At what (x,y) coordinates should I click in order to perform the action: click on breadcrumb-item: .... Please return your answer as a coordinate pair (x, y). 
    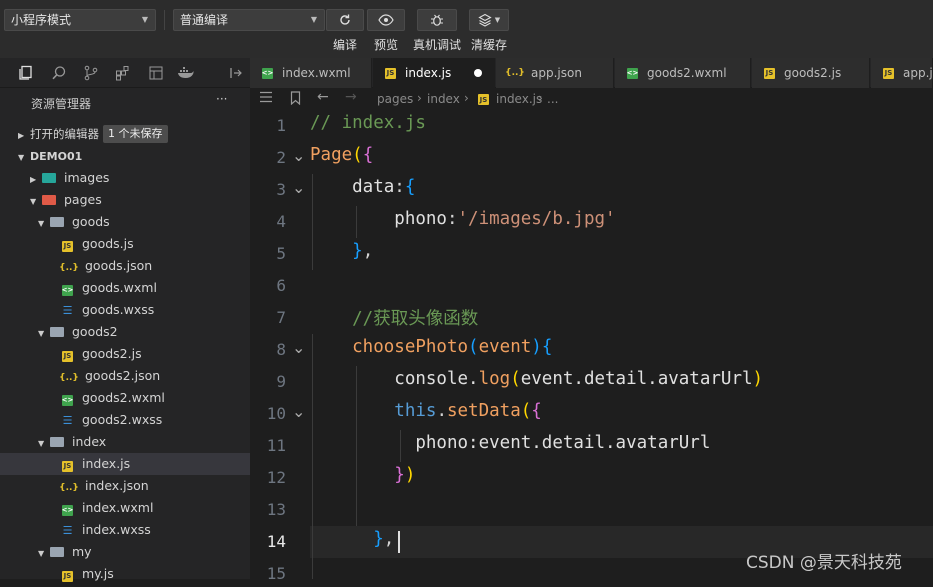
    Looking at the image, I should click on (552, 99).